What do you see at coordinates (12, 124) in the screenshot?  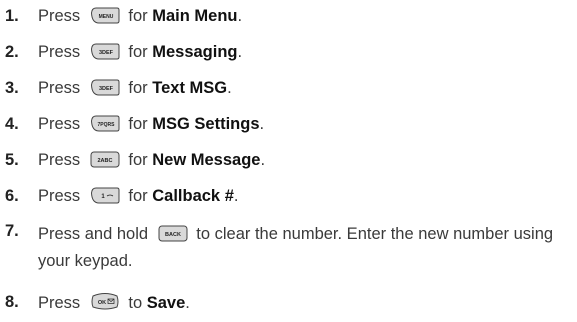 I see `step-number: 4.` at bounding box center [12, 124].